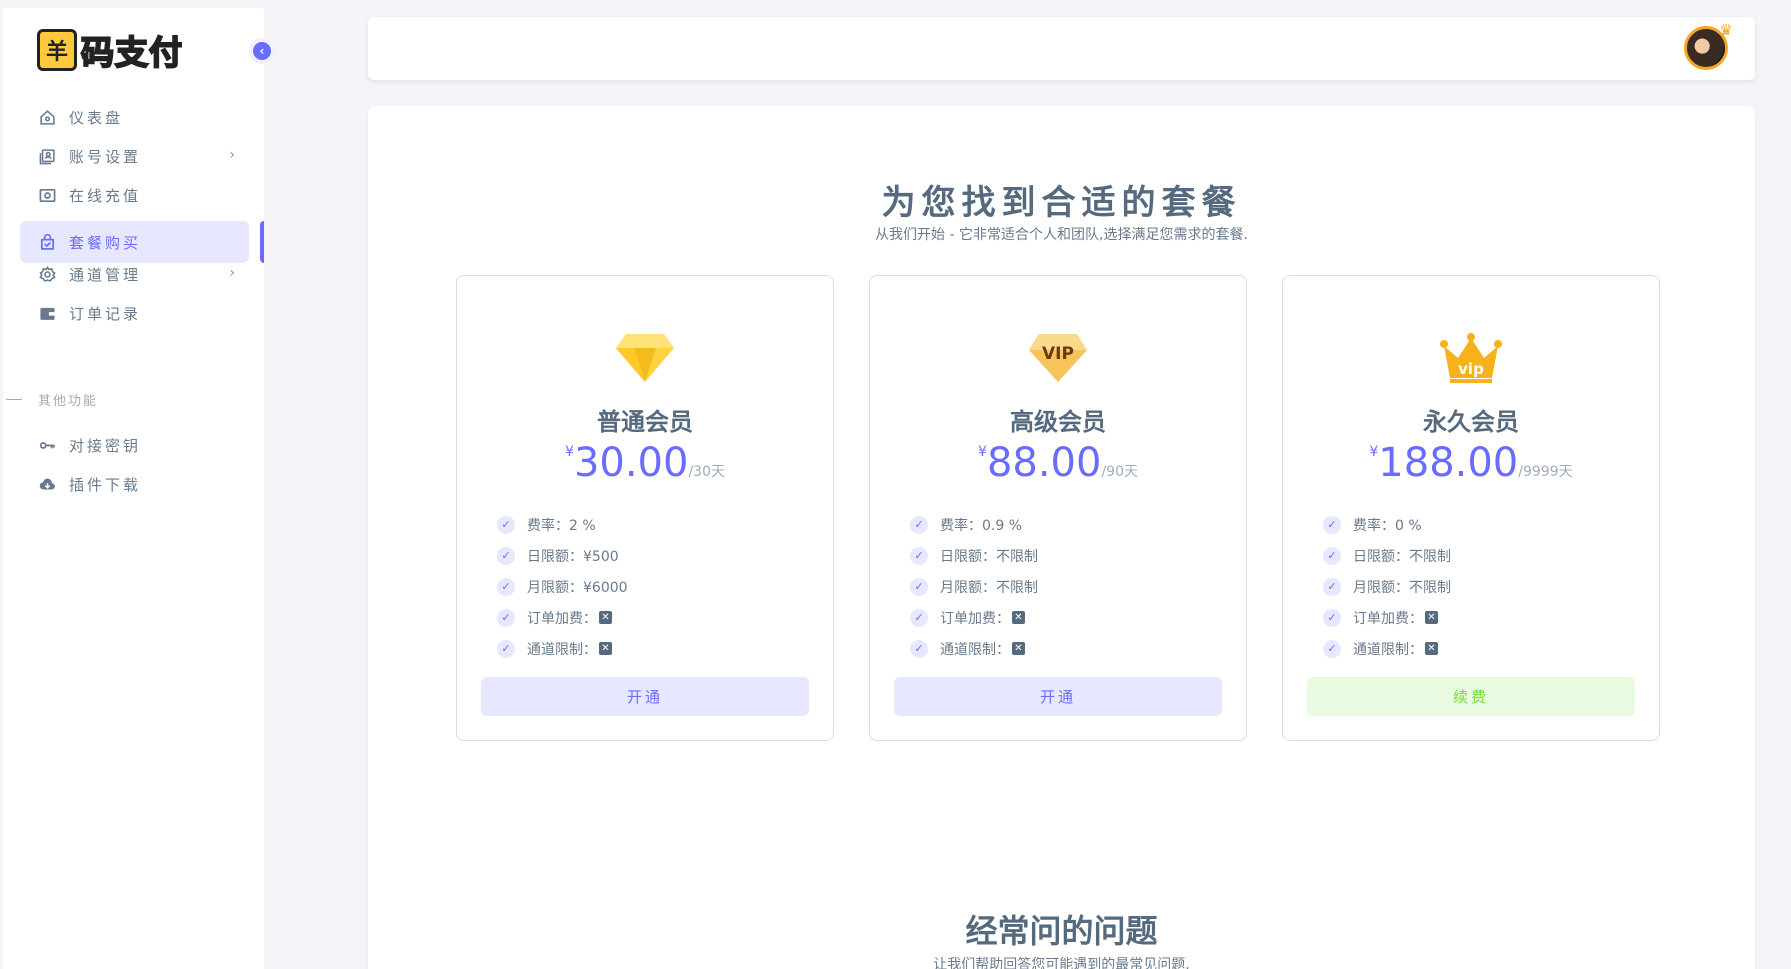 The width and height of the screenshot is (1791, 969). What do you see at coordinates (105, 274) in the screenshot?
I see `sidebar-item-label: 通道管理` at bounding box center [105, 274].